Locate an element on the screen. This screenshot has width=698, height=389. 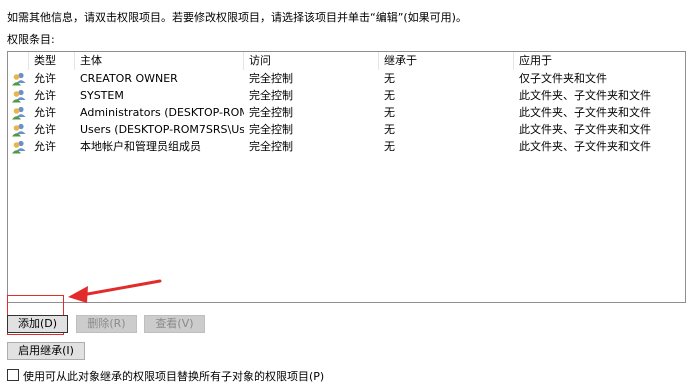
view-button: 查看(V) is located at coordinates (174, 324).